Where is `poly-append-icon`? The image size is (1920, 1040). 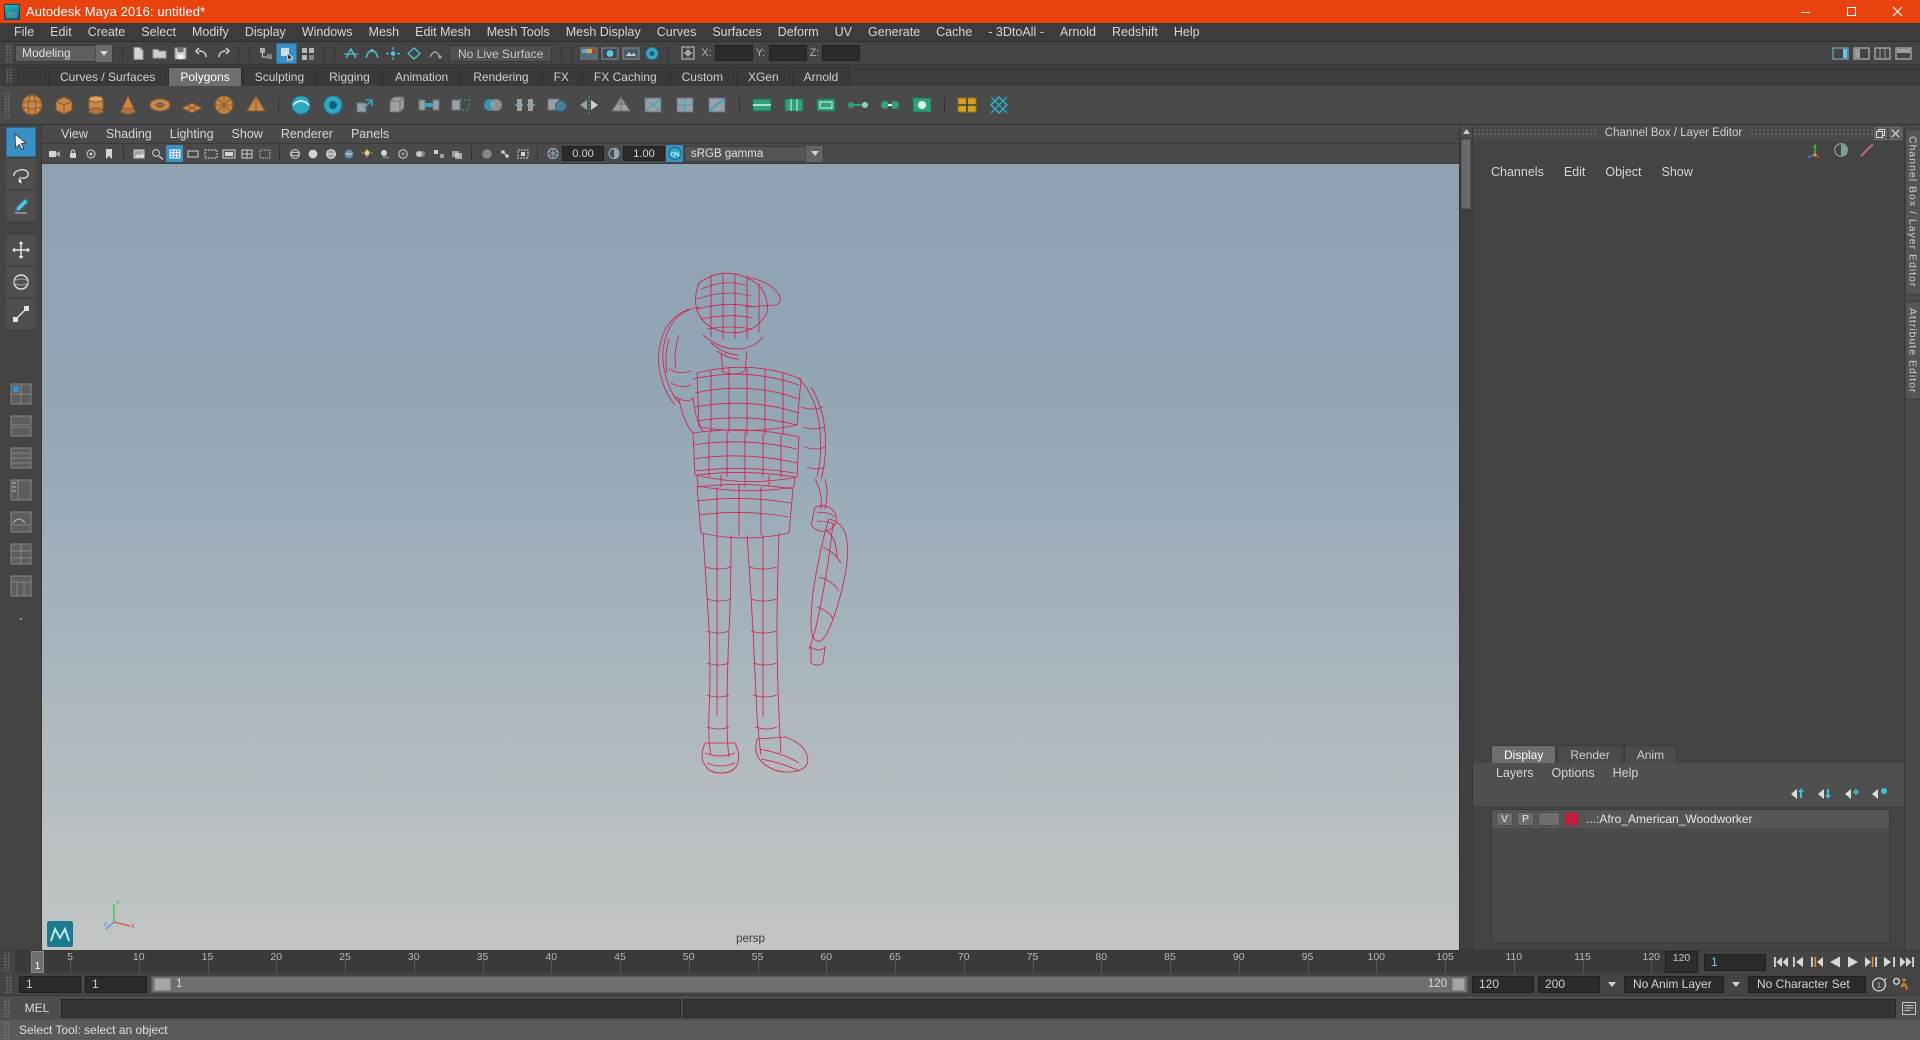 poly-append-icon is located at coordinates (461, 105).